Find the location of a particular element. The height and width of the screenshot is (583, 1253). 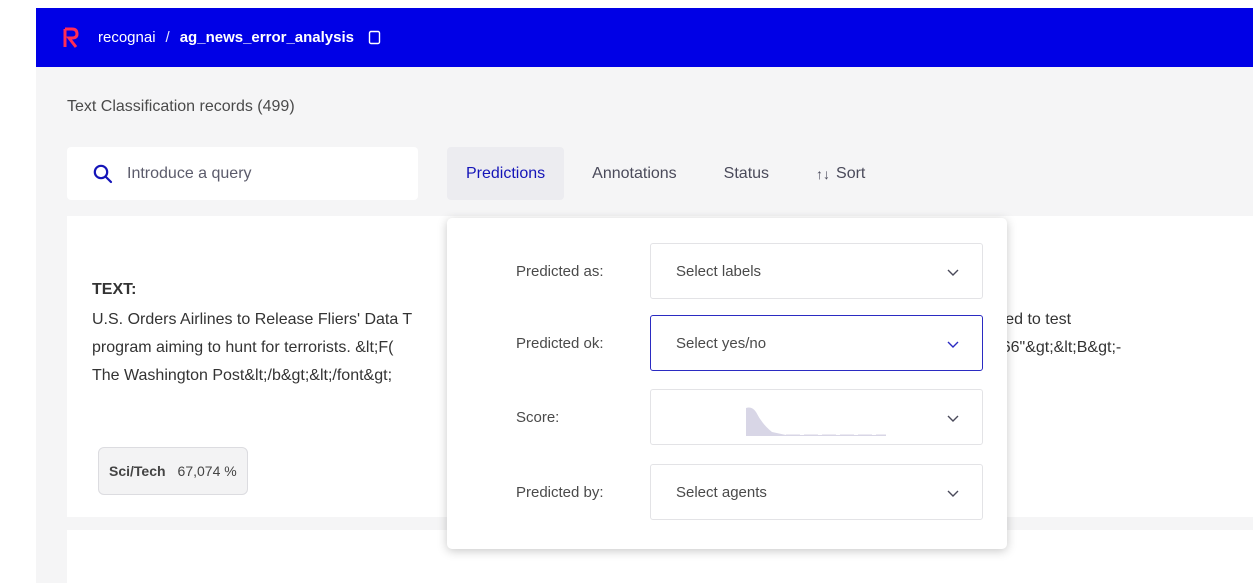

score-select is located at coordinates (816, 417).